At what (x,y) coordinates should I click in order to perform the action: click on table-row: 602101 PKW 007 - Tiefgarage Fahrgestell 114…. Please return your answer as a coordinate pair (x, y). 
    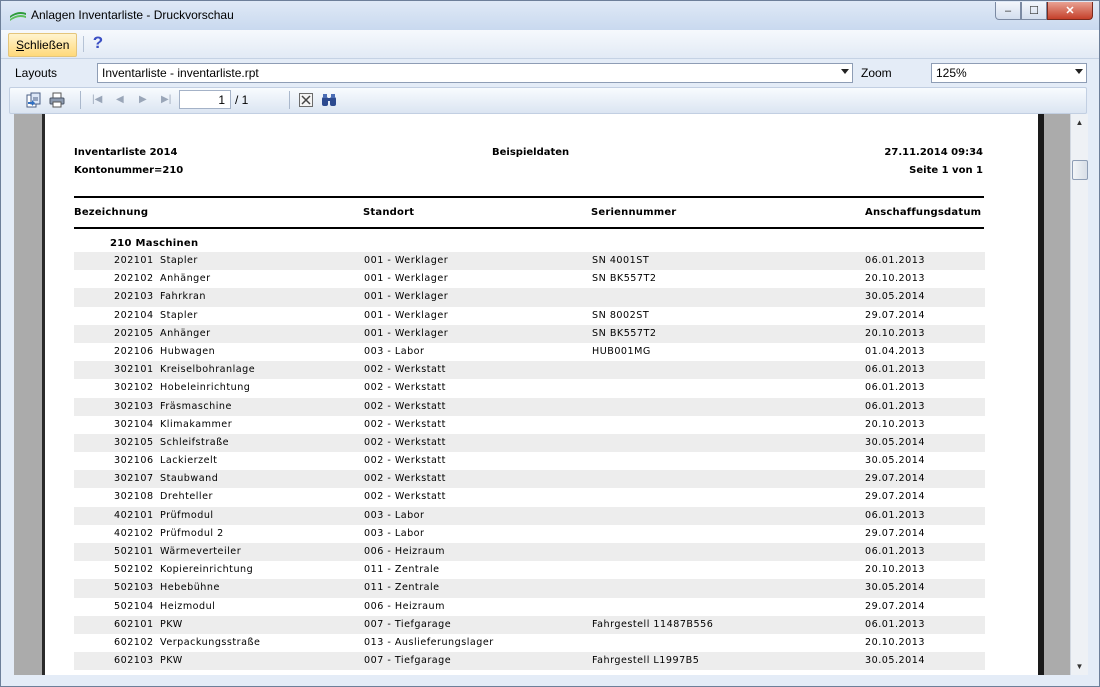
    Looking at the image, I should click on (529, 624).